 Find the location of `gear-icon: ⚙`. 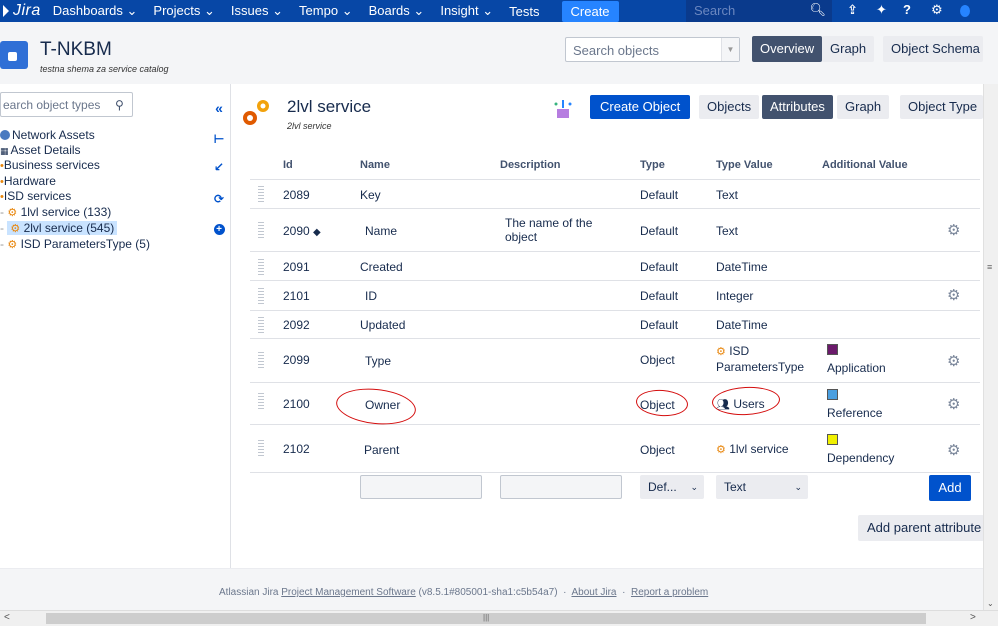

gear-icon: ⚙ is located at coordinates (721, 450).